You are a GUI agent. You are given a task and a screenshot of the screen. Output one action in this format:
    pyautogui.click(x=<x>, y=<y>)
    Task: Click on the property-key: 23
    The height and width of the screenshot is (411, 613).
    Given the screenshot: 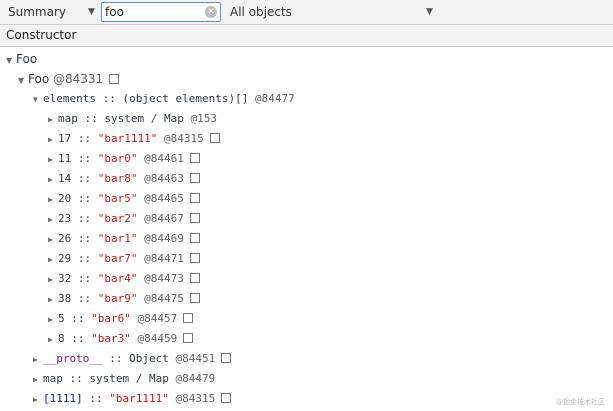 What is the action you would take?
    pyautogui.click(x=65, y=218)
    